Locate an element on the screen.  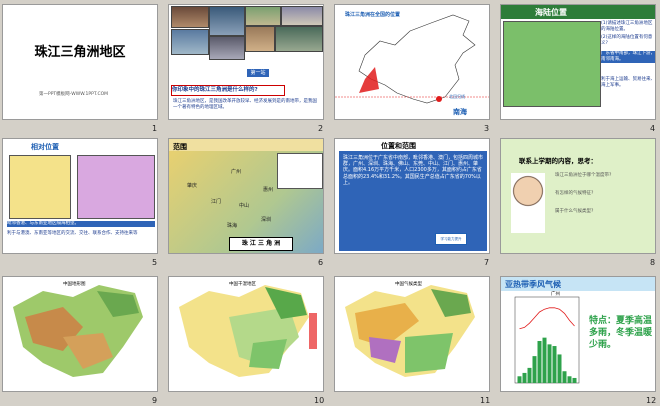
question-2: 有怎样的气候特征? is located at coordinates (574, 193).